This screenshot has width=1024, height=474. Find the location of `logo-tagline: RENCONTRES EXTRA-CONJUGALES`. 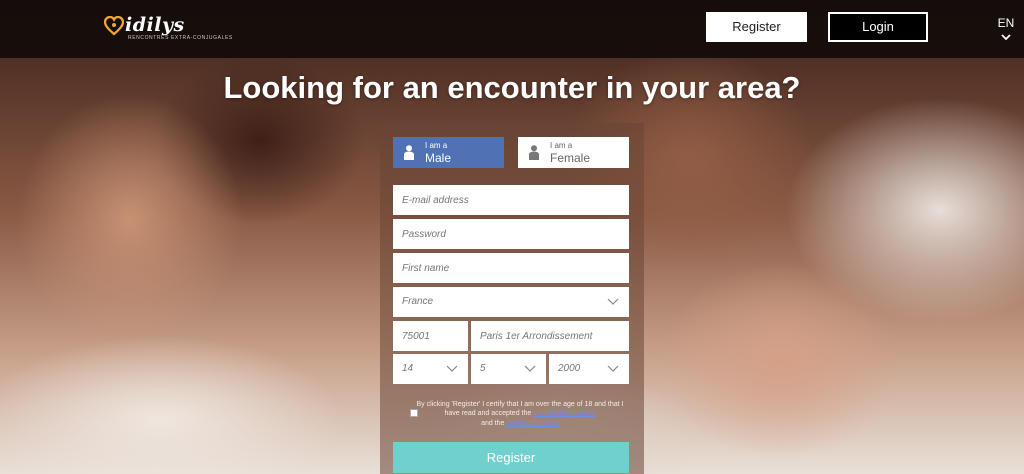

logo-tagline: RENCONTRES EXTRA-CONJUGALES is located at coordinates (180, 38).